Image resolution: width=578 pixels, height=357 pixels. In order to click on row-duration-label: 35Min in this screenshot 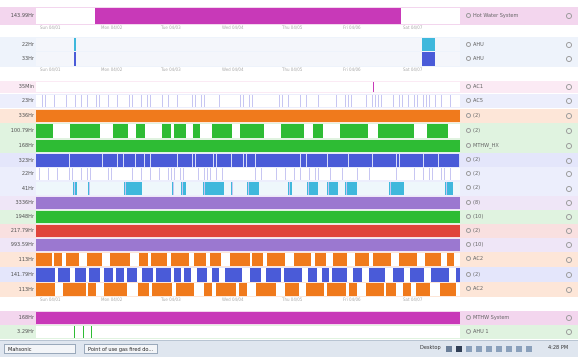, I will do `click(26, 87)`.